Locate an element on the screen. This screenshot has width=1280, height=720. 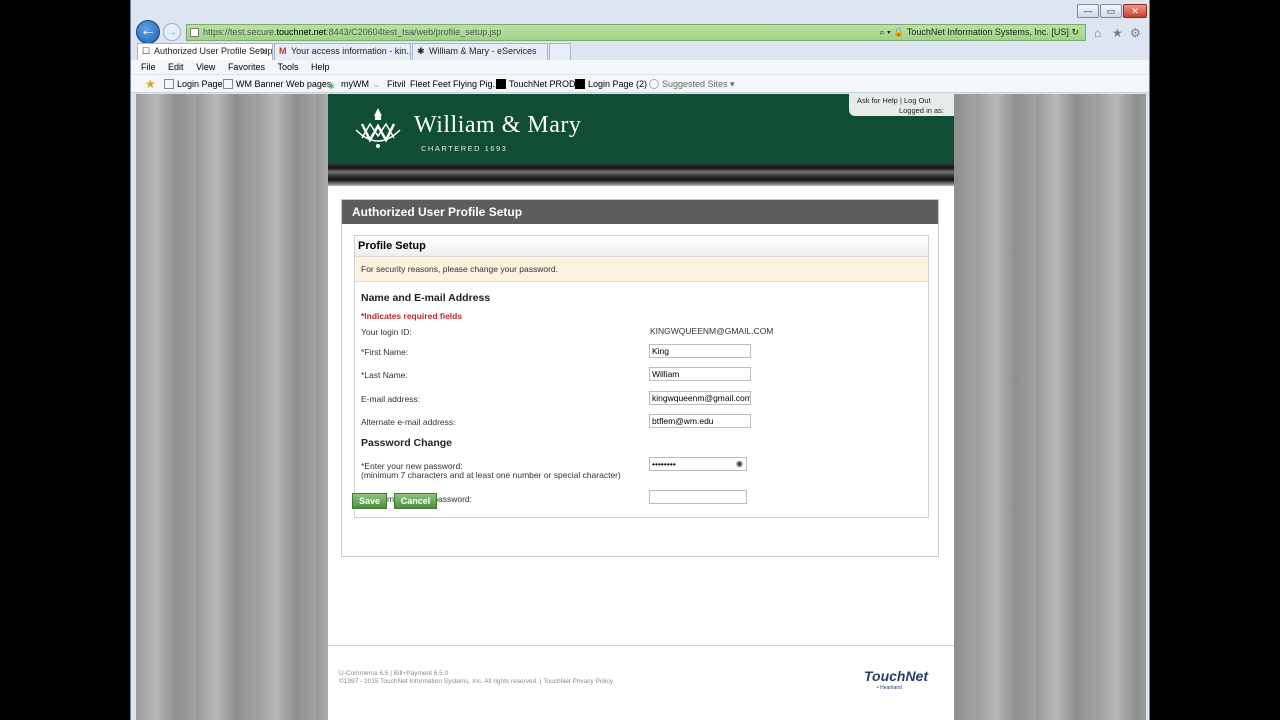
ask-for-help-link: Ask for Help is located at coordinates (877, 100).